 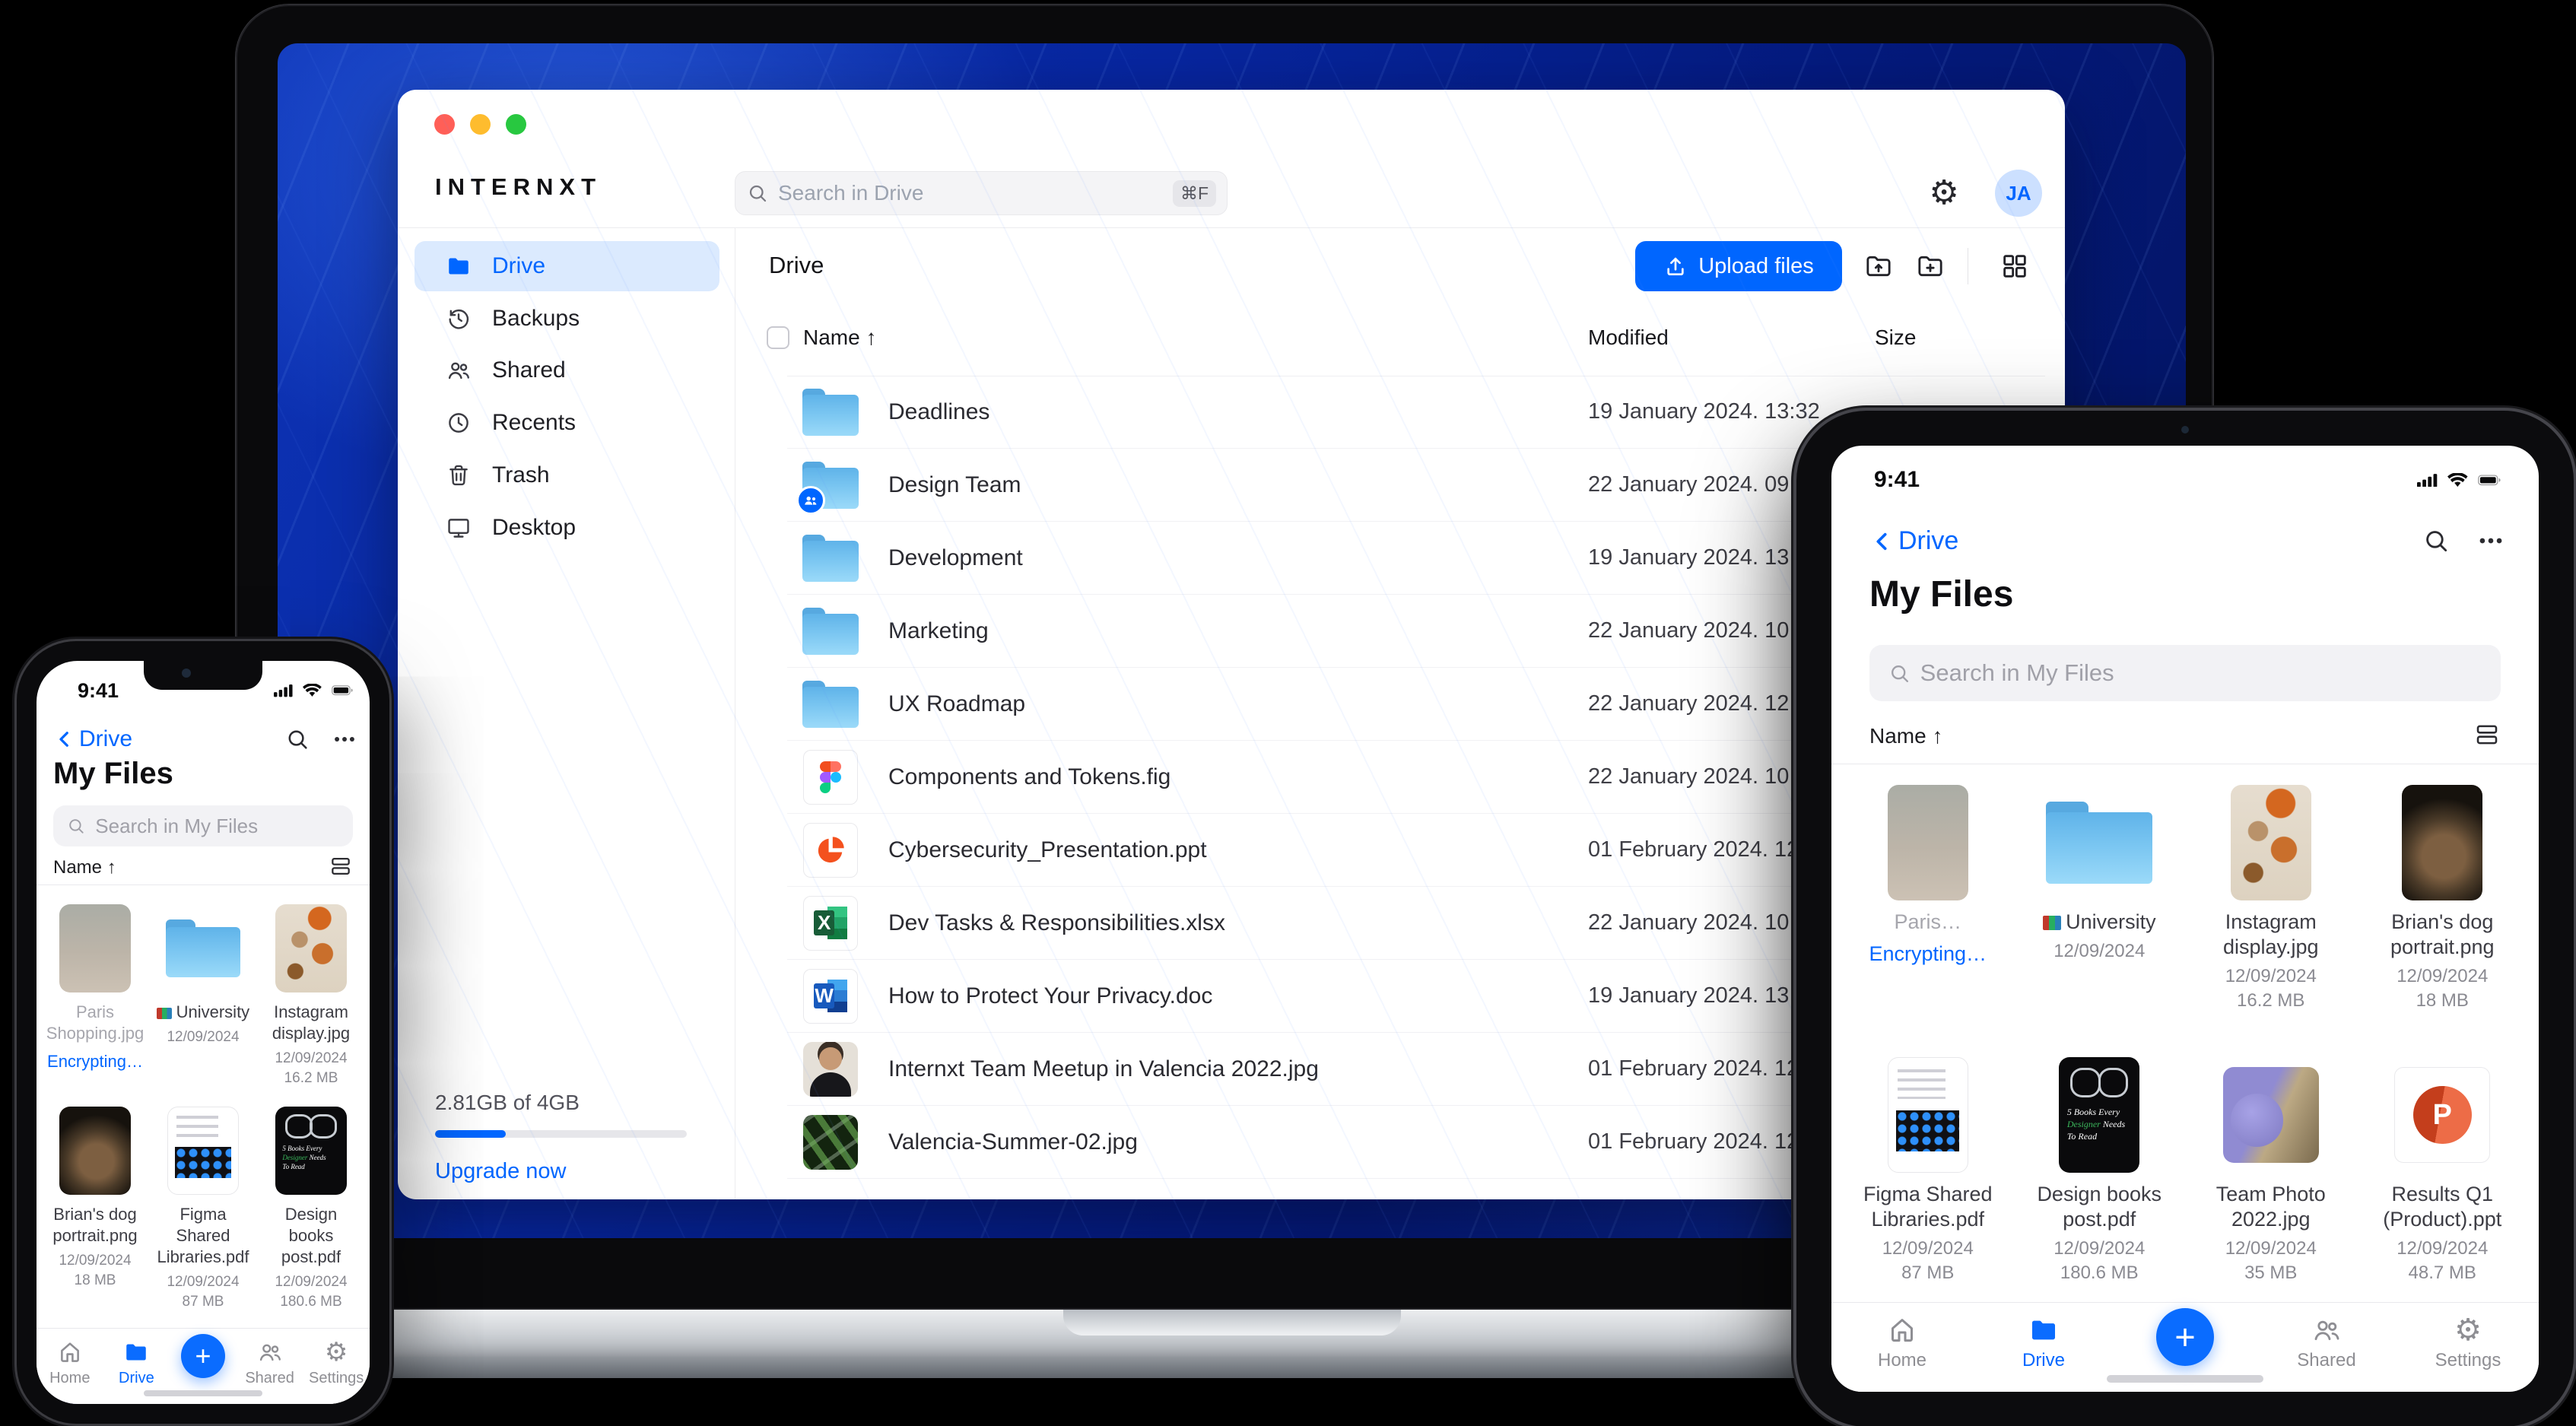 I want to click on book-cover-text: 5 Books Every Designer Needs To Read, so click(x=2096, y=1124).